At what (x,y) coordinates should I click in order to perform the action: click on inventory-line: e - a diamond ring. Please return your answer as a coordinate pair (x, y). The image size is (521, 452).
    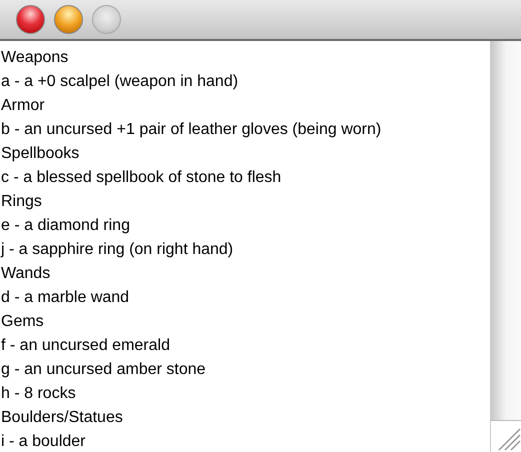
    Looking at the image, I should click on (65, 226).